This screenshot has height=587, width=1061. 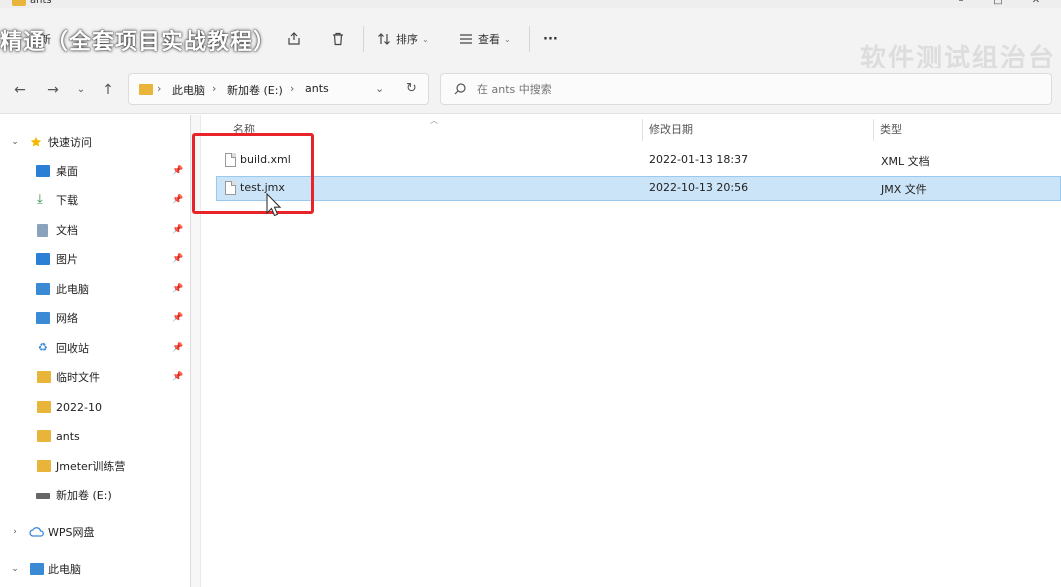 What do you see at coordinates (67, 318) in the screenshot?
I see `sidebar-item-label: 网络` at bounding box center [67, 318].